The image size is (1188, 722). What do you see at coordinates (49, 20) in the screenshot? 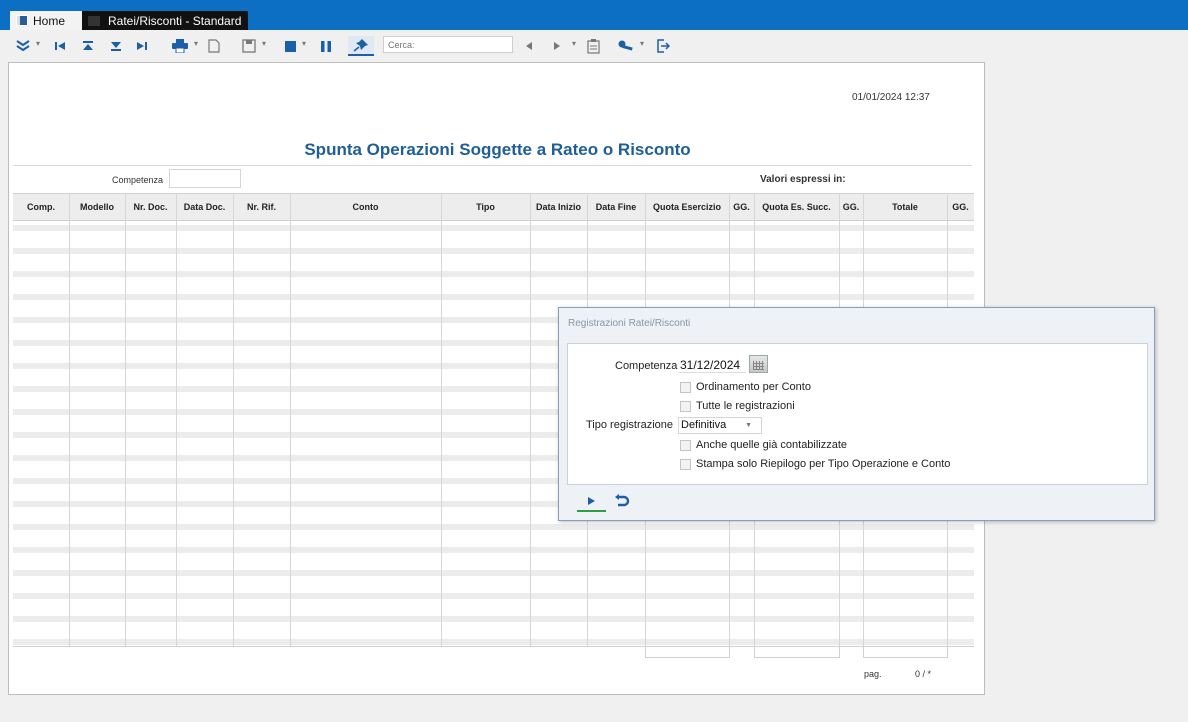
I see `tab-home-label: Home` at bounding box center [49, 20].